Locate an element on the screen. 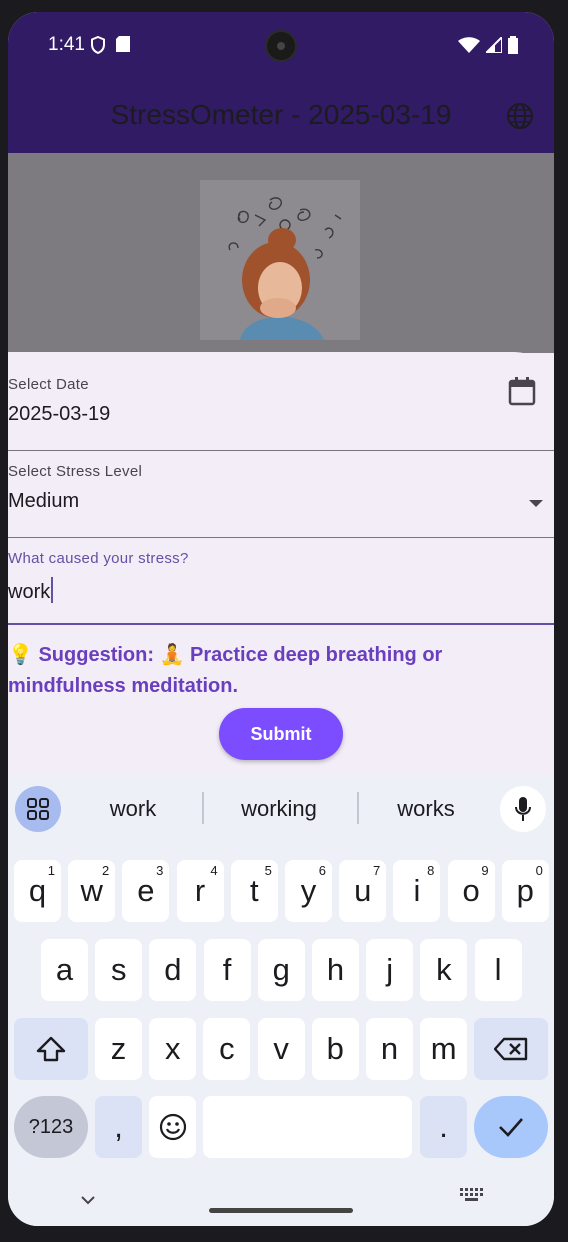 This screenshot has height=1242, width=568. stress-cause-label: What caused your stress? is located at coordinates (98, 558).